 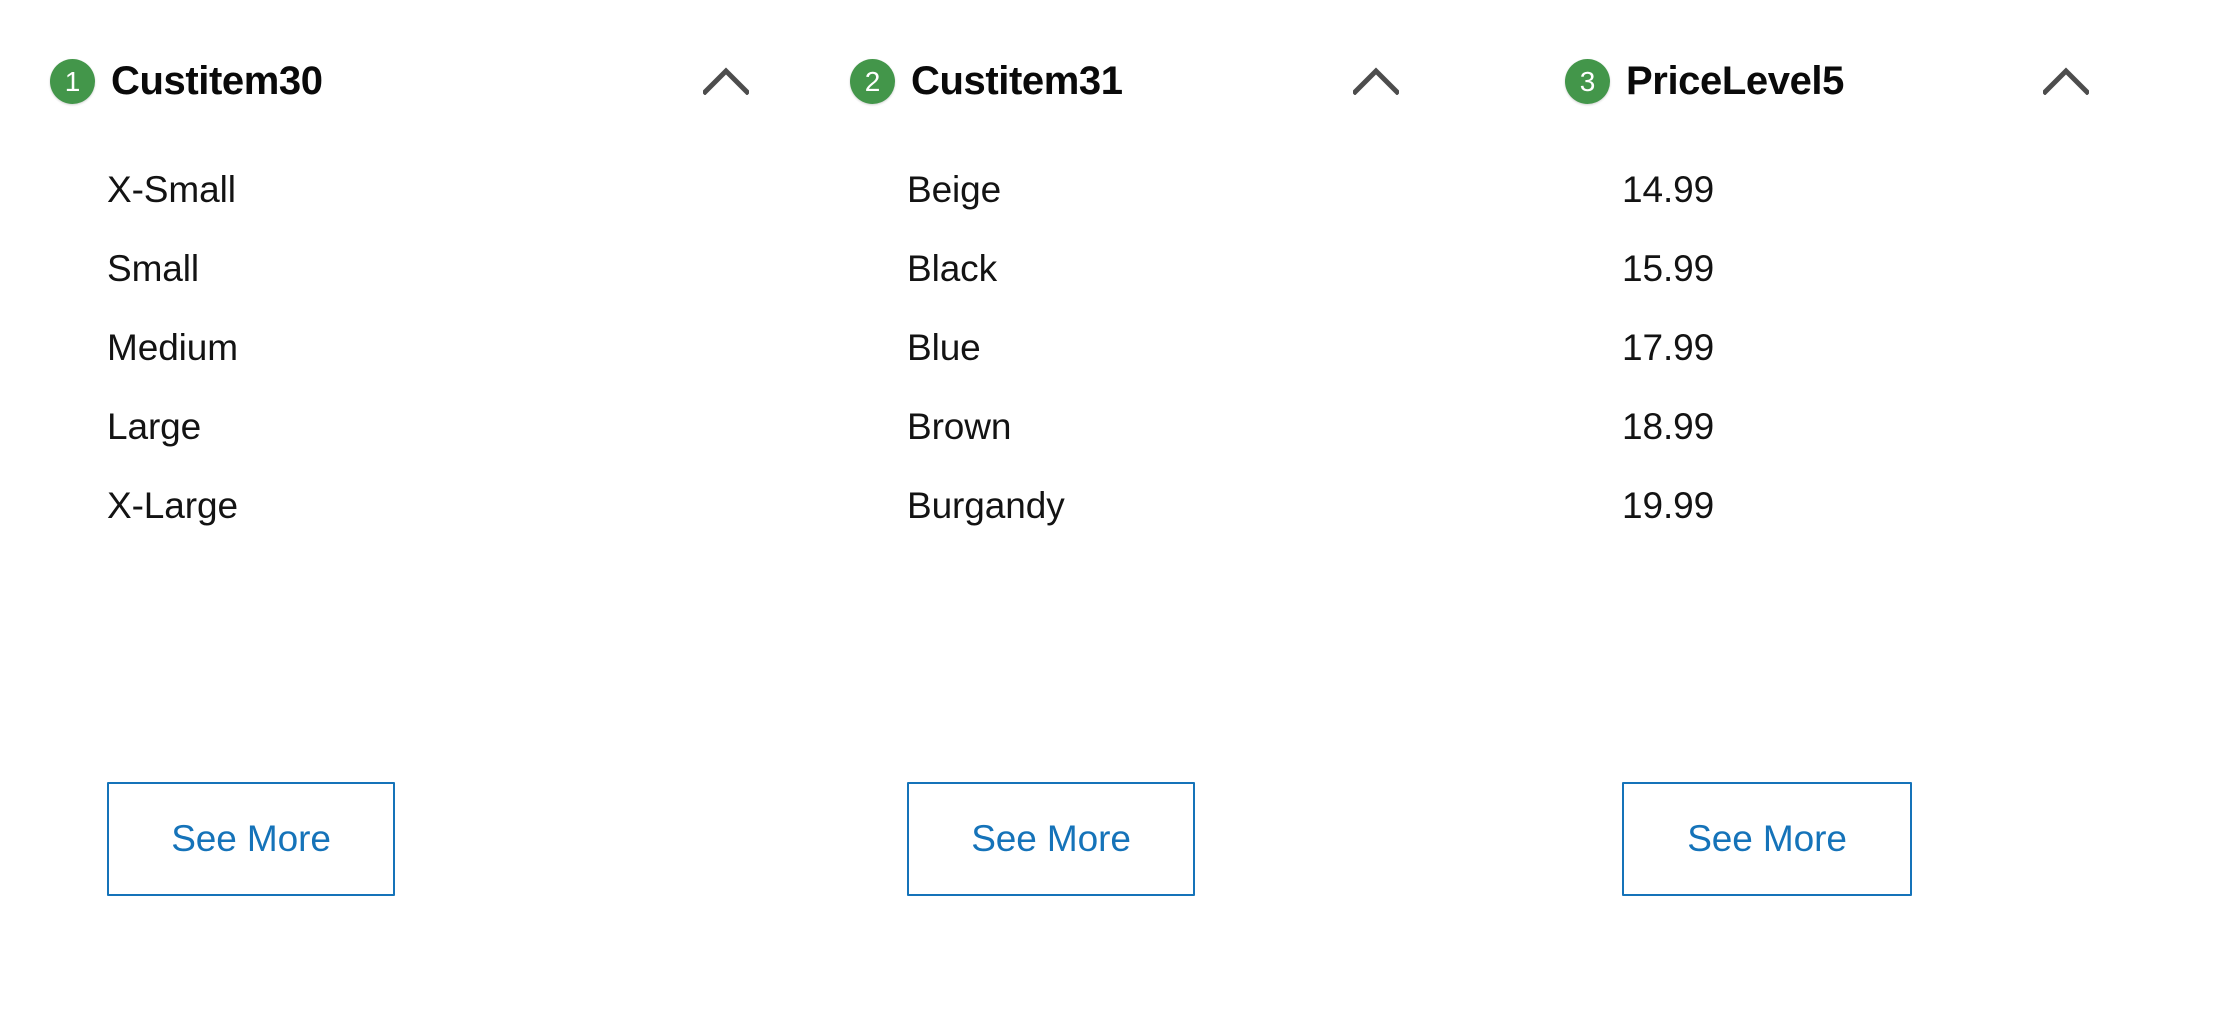 What do you see at coordinates (458, 505) in the screenshot?
I see `list-item: X-Large` at bounding box center [458, 505].